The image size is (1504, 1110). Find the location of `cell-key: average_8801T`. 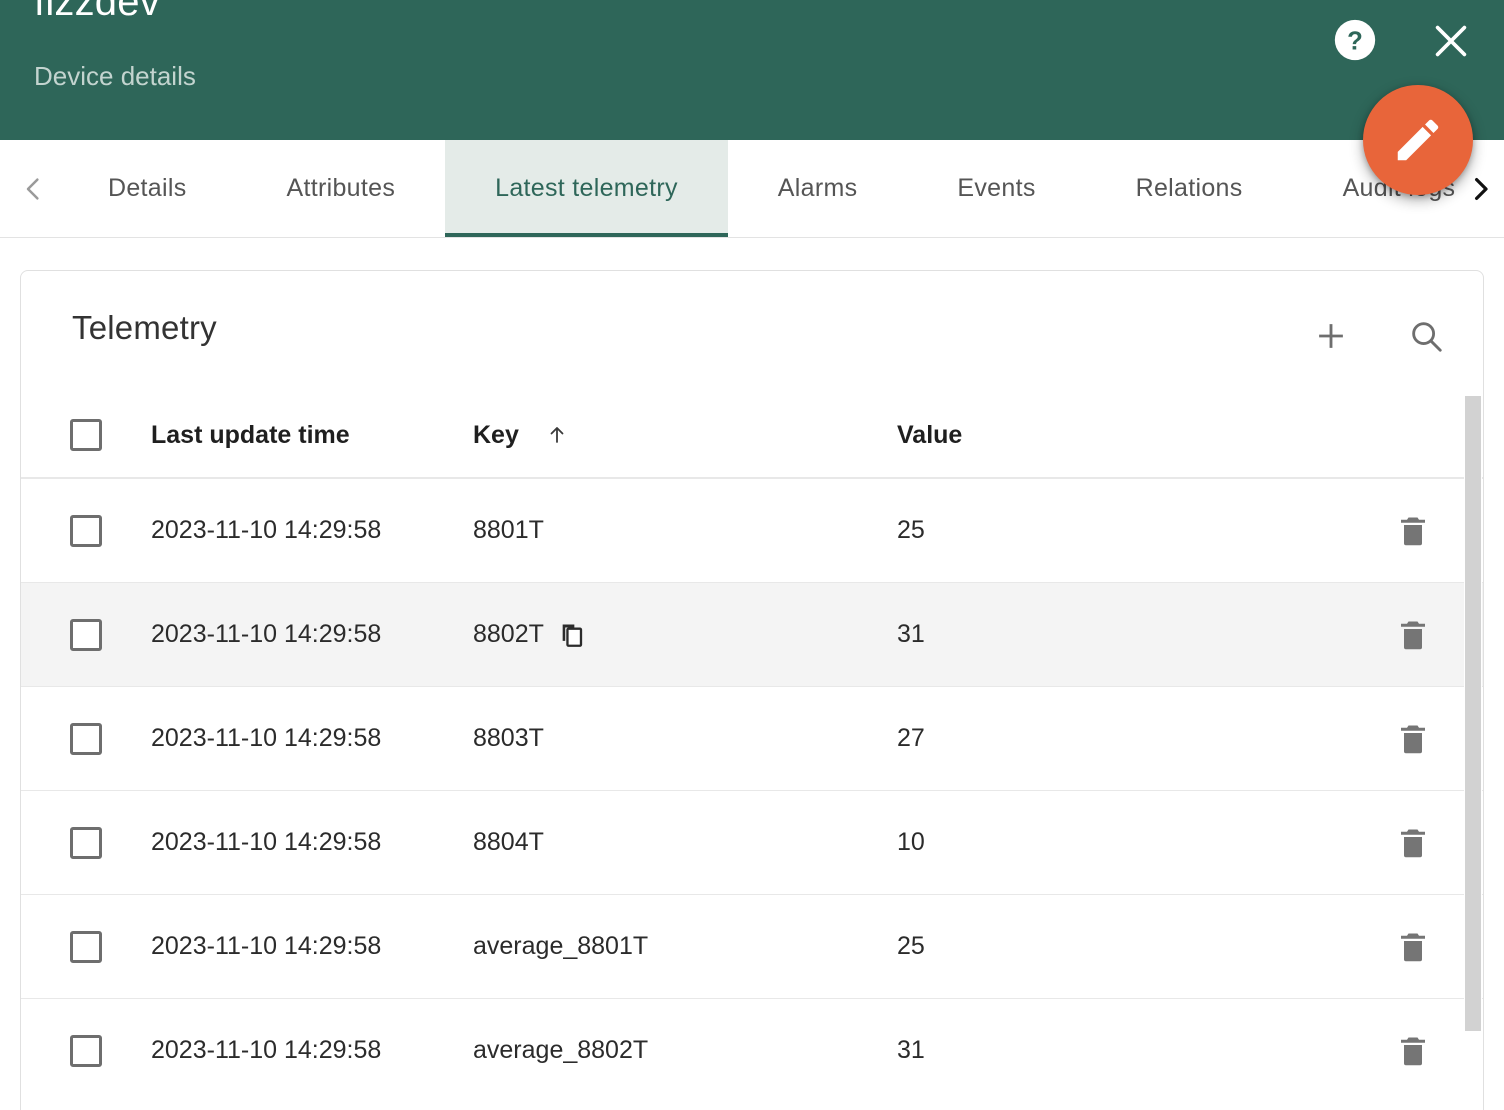

cell-key: average_8801T is located at coordinates (685, 946).